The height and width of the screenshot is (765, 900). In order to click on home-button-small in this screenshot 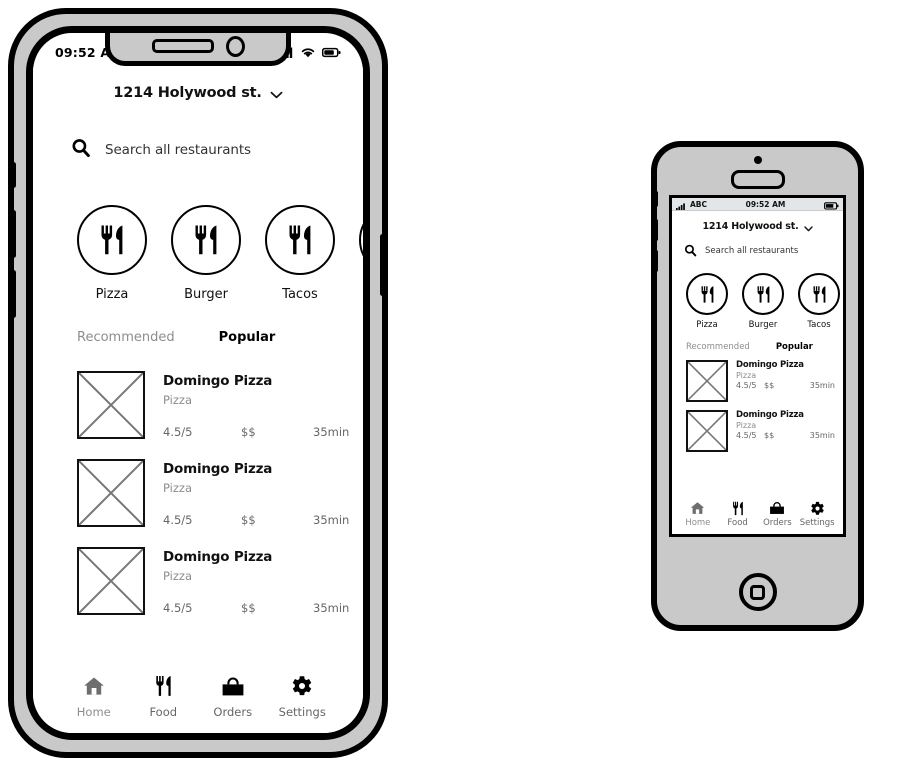, I will do `click(757, 592)`.